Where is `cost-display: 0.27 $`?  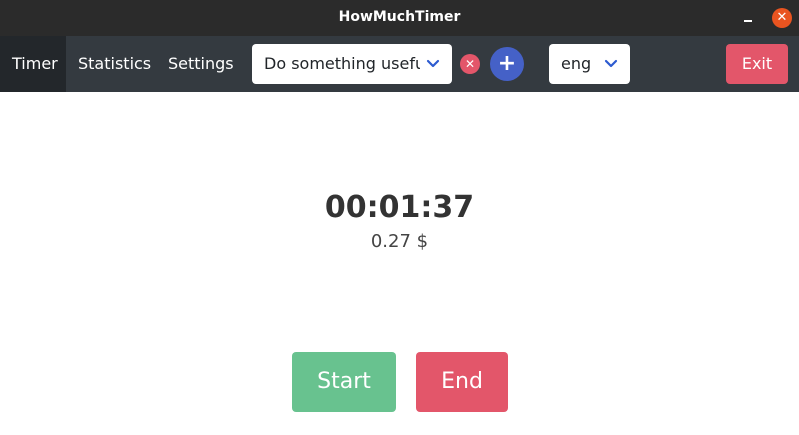
cost-display: 0.27 $ is located at coordinates (399, 241).